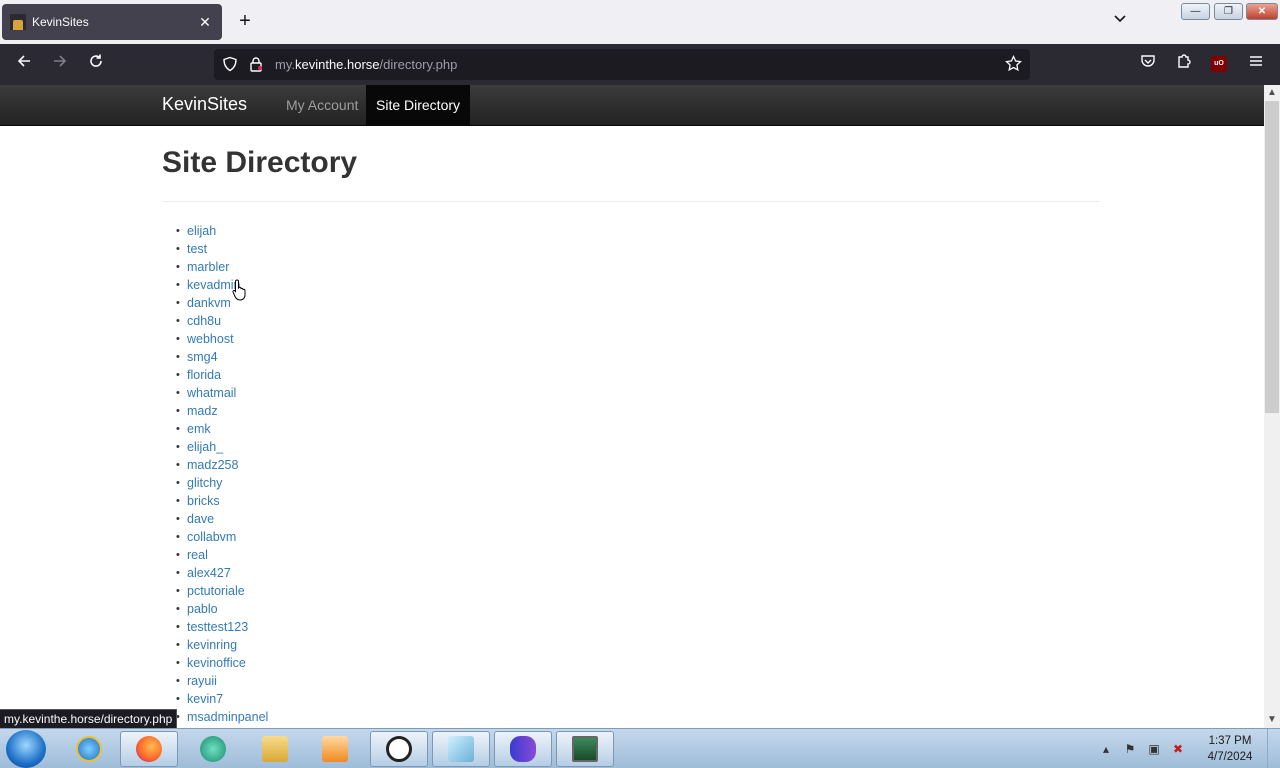 This screenshot has height=768, width=1280. I want to click on site-link: kevinring, so click(212, 645).